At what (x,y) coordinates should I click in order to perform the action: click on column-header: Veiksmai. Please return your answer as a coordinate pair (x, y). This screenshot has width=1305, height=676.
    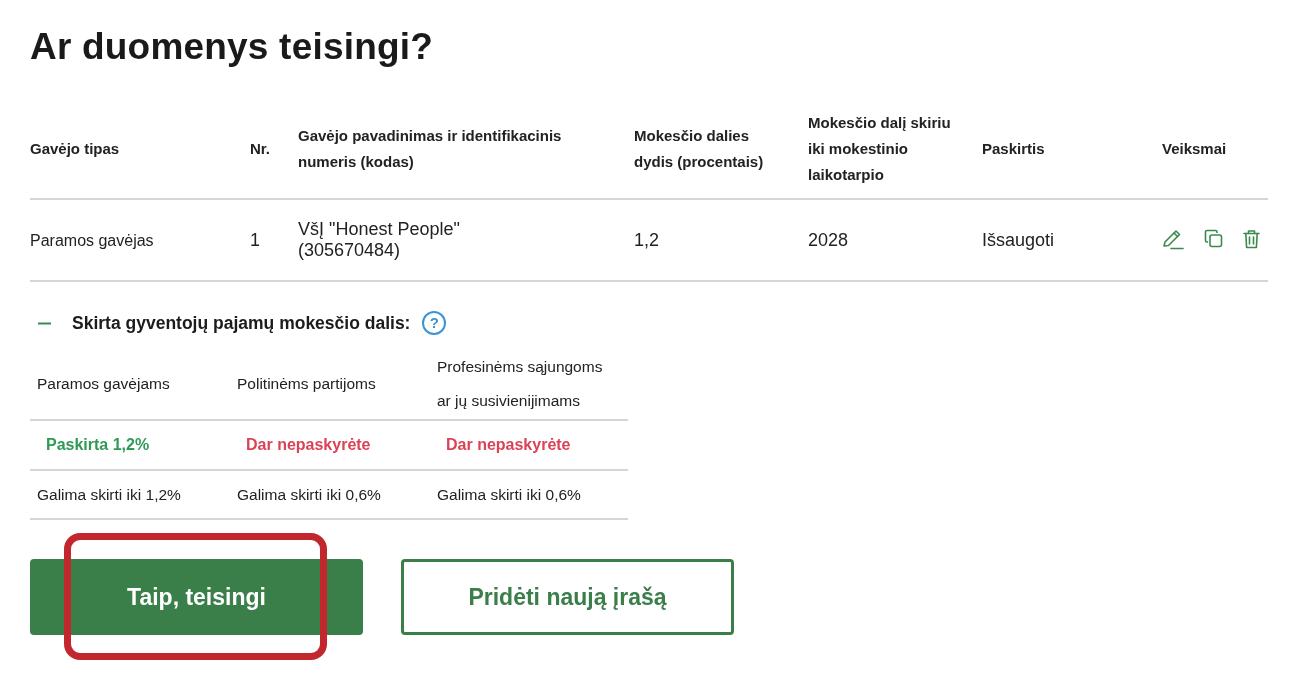
    Looking at the image, I should click on (1195, 149).